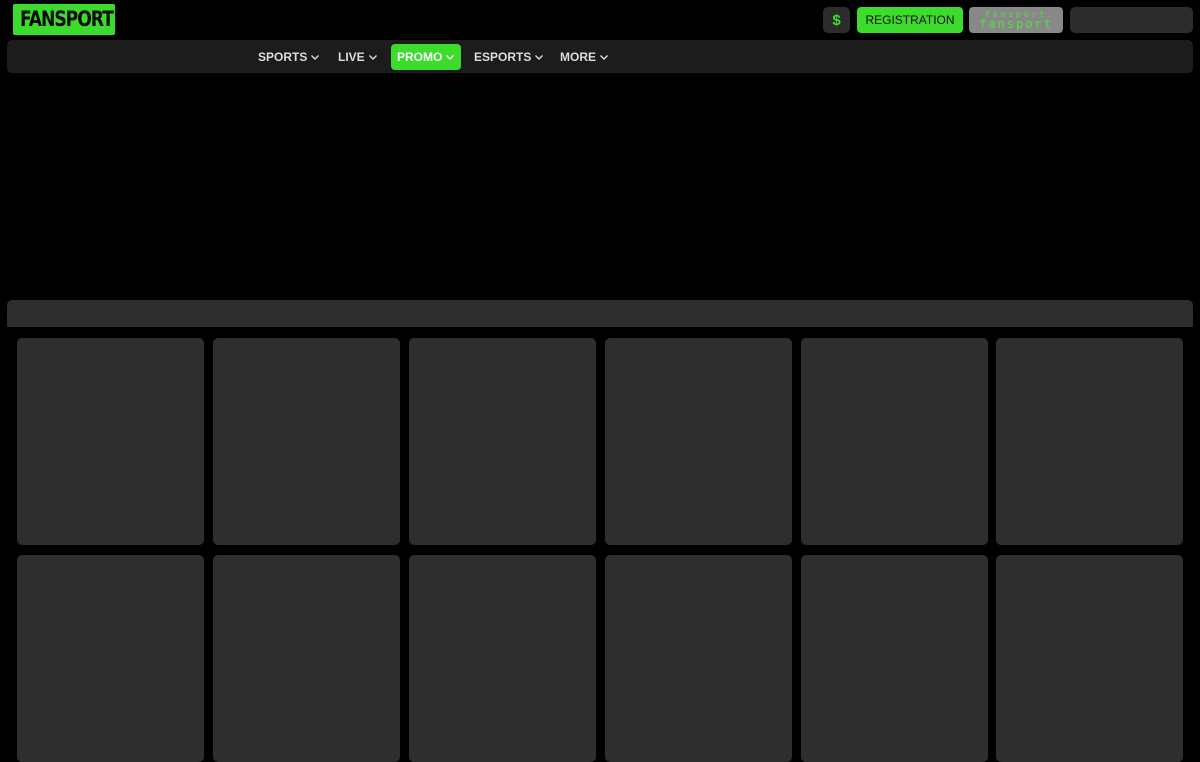 This screenshot has height=762, width=1200. I want to click on nav-item-live: LIVE, so click(358, 57).